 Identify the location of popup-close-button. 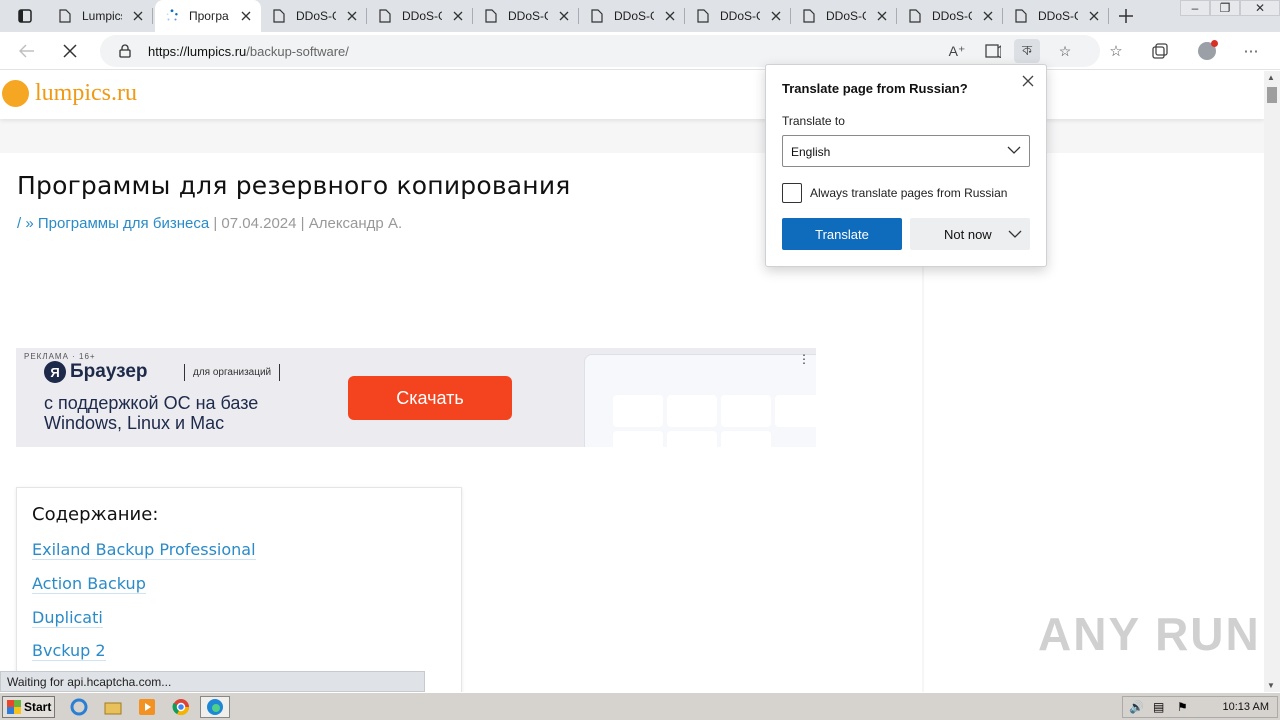
(1028, 81).